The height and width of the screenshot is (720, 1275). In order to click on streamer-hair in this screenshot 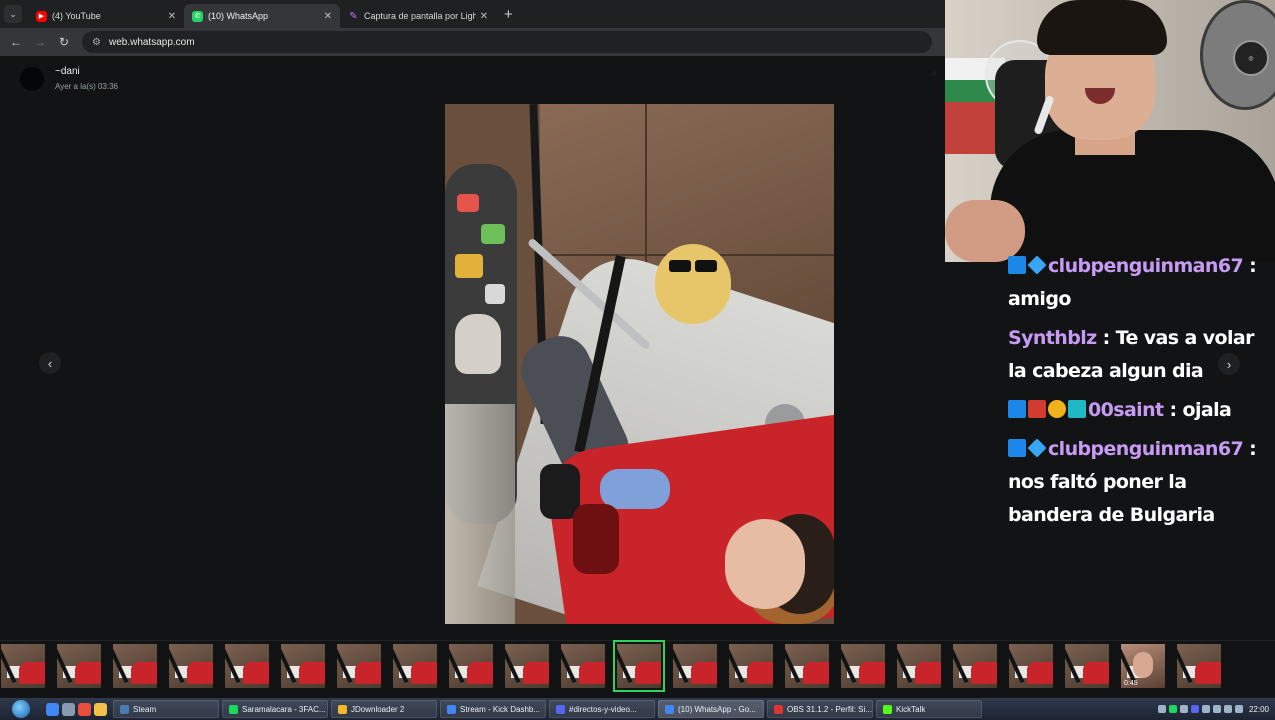, I will do `click(1102, 27)`.